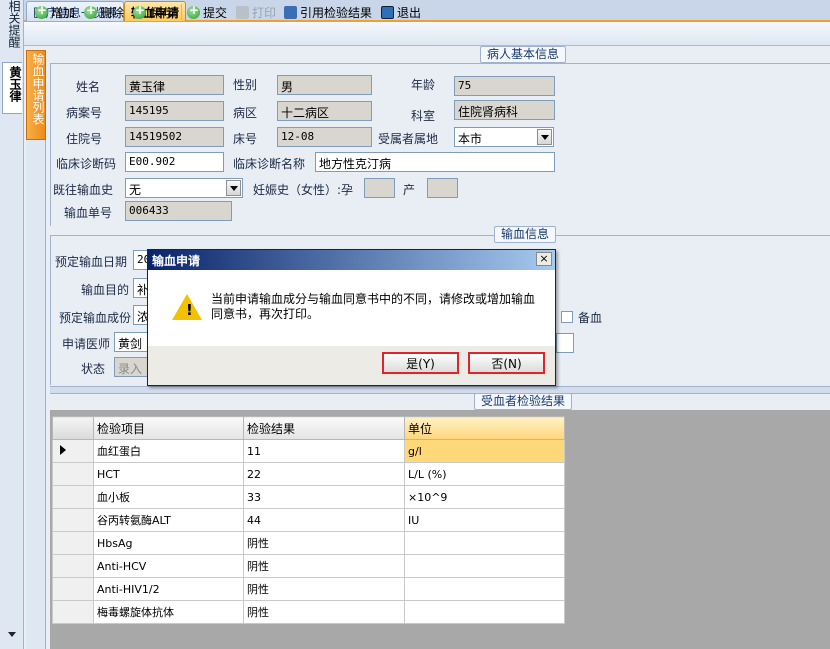  What do you see at coordinates (544, 259) in the screenshot?
I see `close-button: ×` at bounding box center [544, 259].